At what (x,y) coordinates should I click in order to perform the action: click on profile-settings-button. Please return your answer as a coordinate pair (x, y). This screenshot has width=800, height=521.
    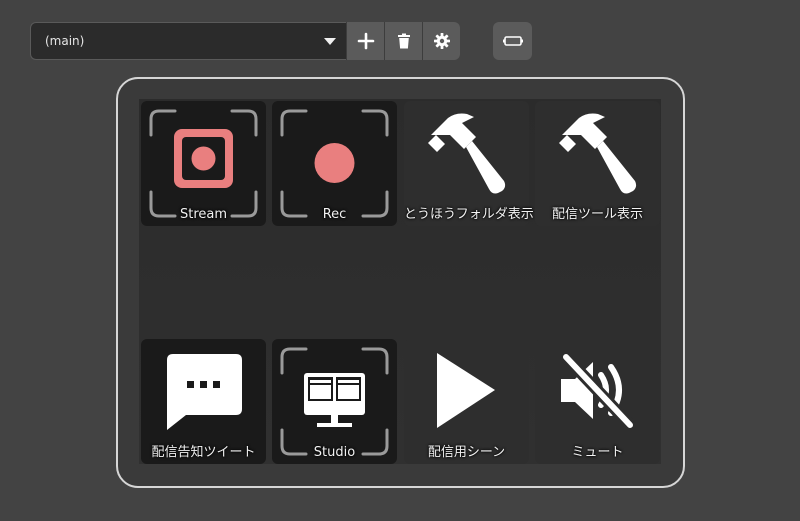
    Looking at the image, I should click on (441, 41).